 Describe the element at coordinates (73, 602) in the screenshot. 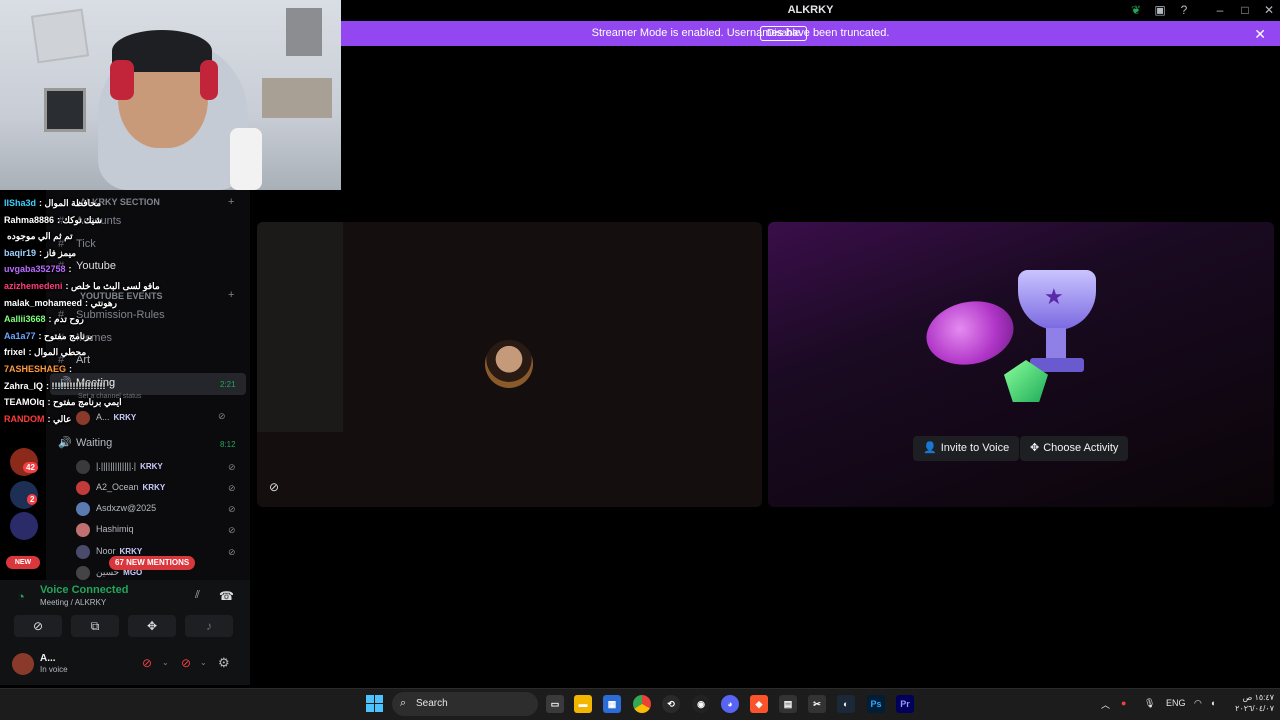

I see `voice-location: Meeting / ALKRKY` at that location.